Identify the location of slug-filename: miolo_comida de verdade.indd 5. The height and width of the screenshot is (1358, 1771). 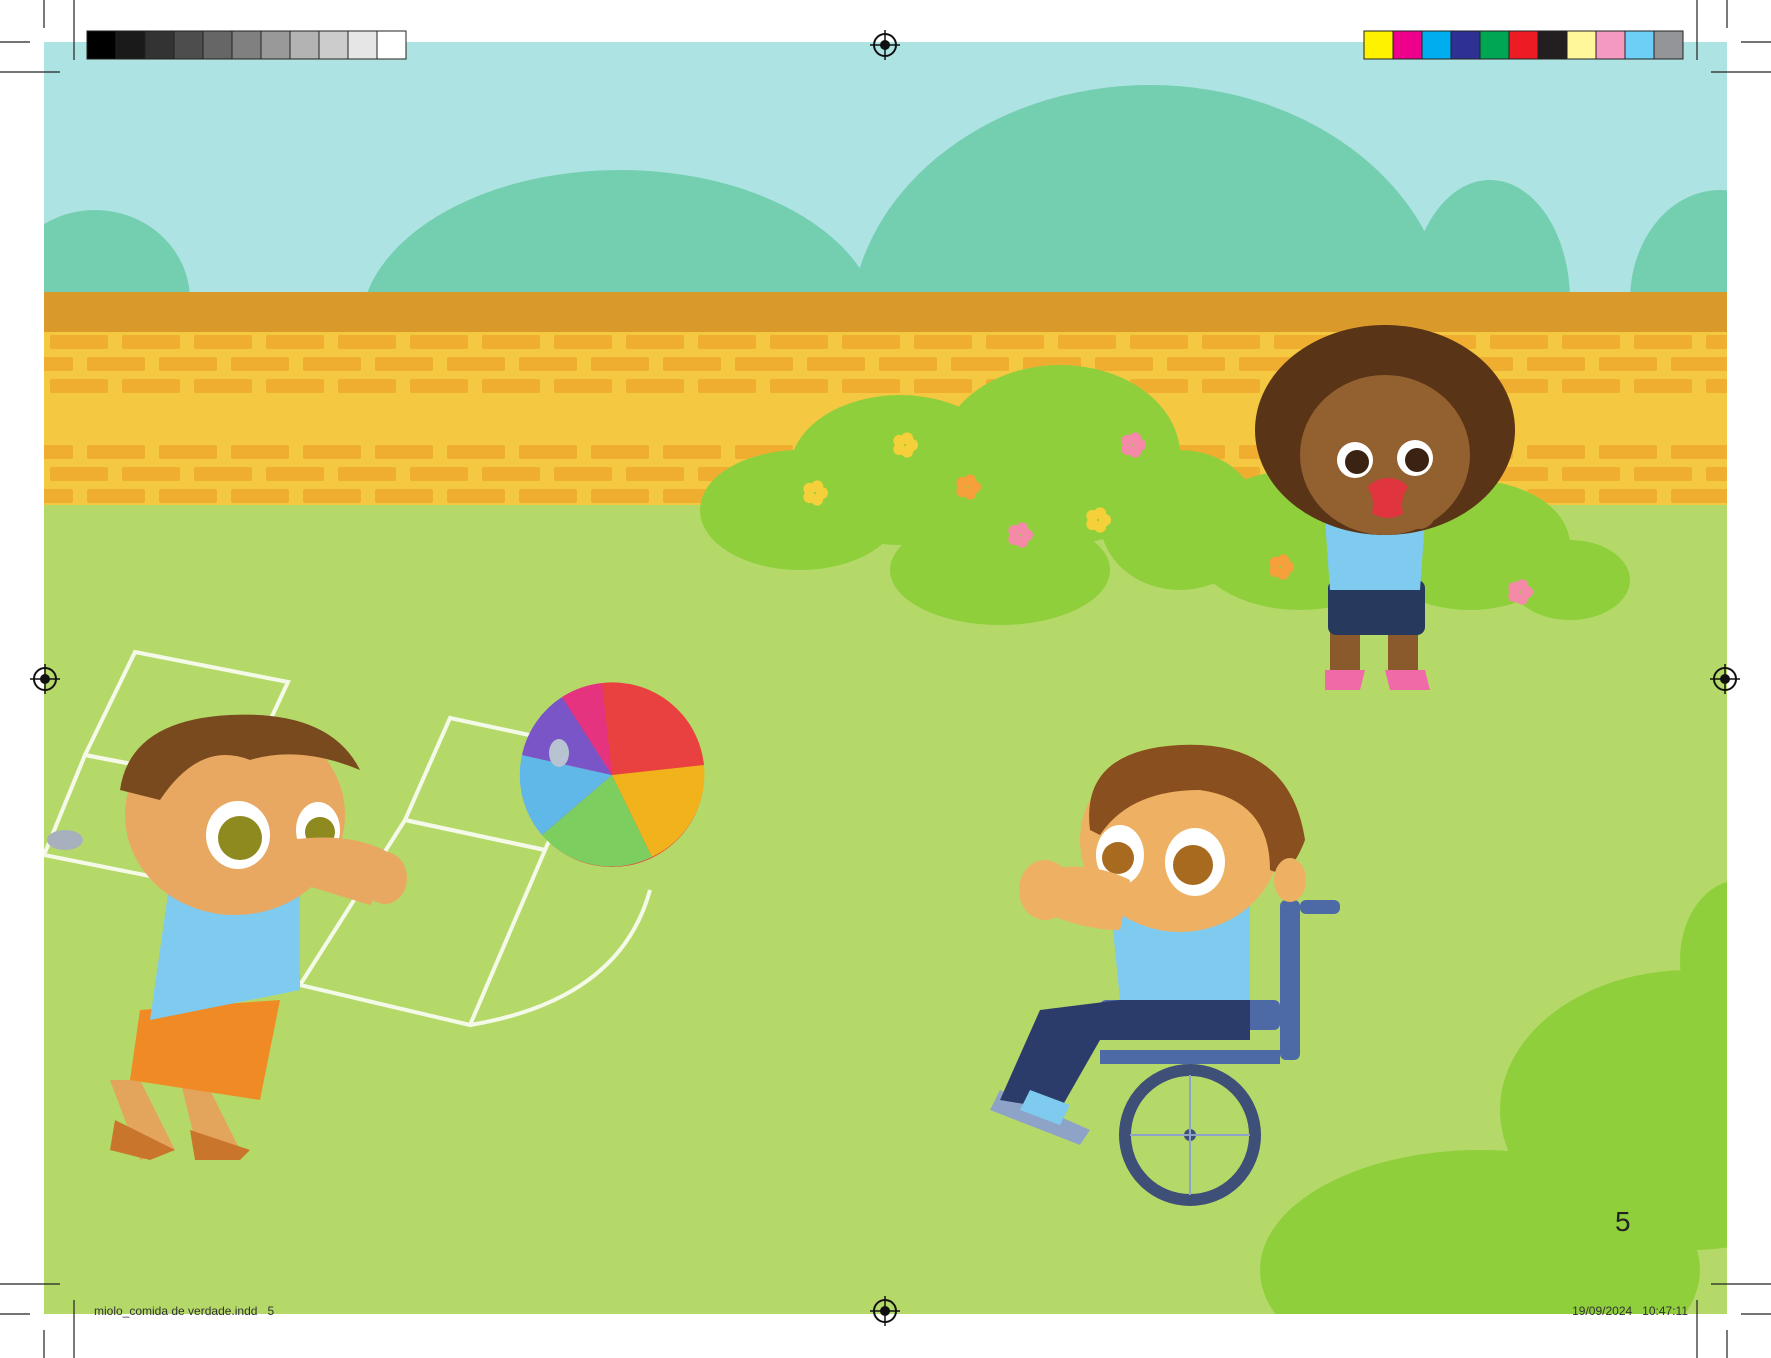
(184, 1311).